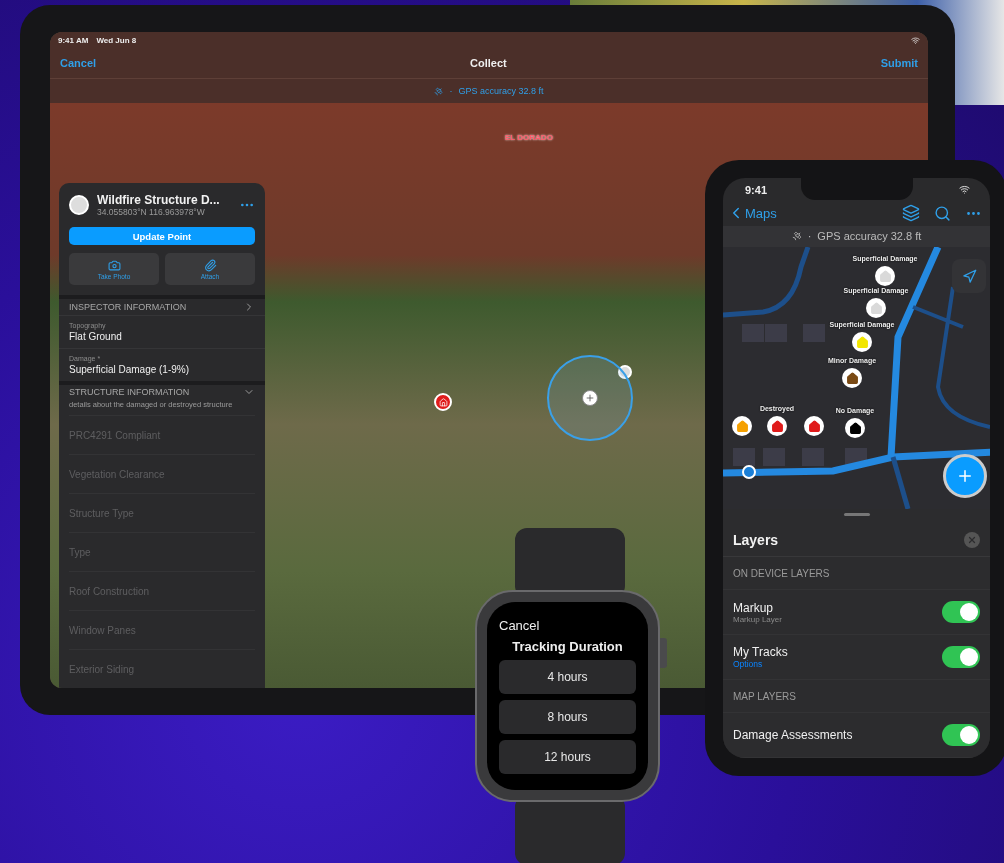  What do you see at coordinates (856, 696) in the screenshot?
I see `group-title: MAP LAYERS` at bounding box center [856, 696].